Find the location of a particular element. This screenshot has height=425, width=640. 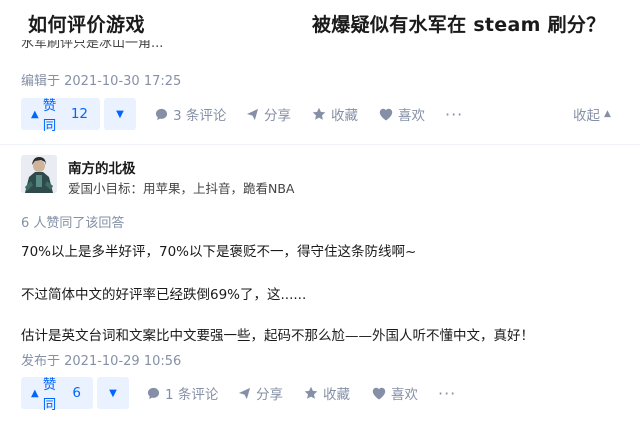

avatar is located at coordinates (39, 174).